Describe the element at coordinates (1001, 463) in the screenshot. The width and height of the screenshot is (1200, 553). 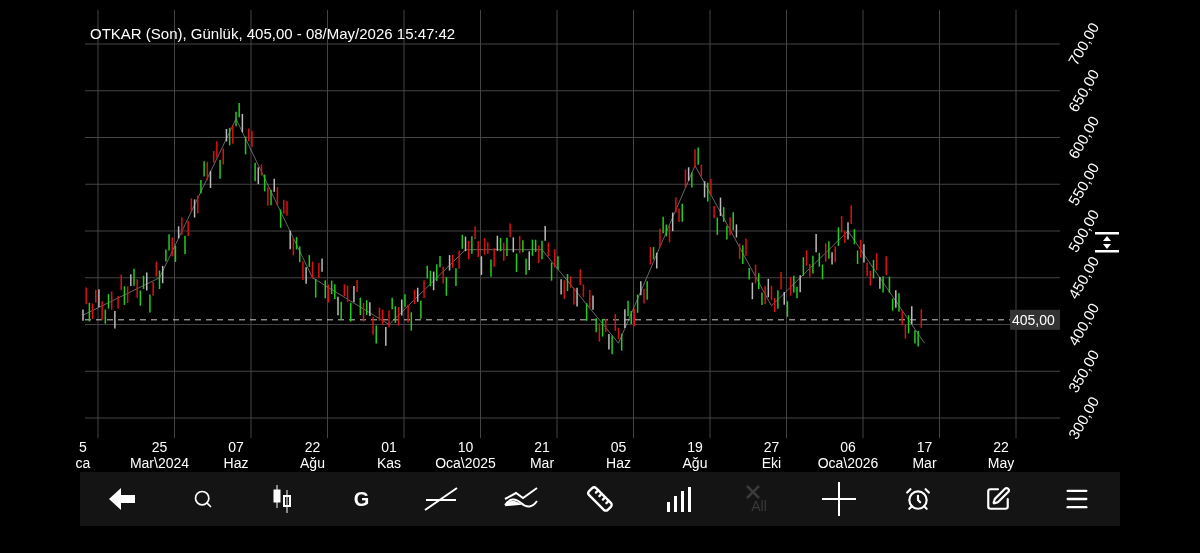
I see `x-axis-month: May` at that location.